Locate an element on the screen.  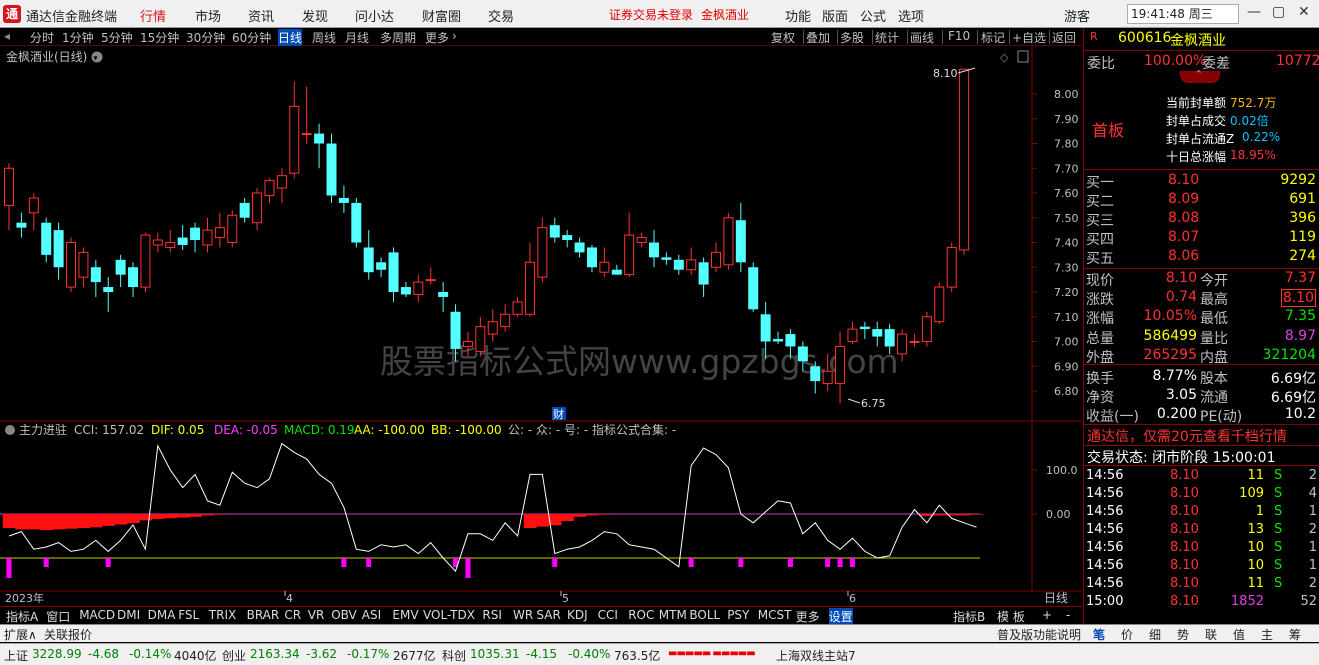
menu-xuanxiang: 选项 is located at coordinates (911, 15).